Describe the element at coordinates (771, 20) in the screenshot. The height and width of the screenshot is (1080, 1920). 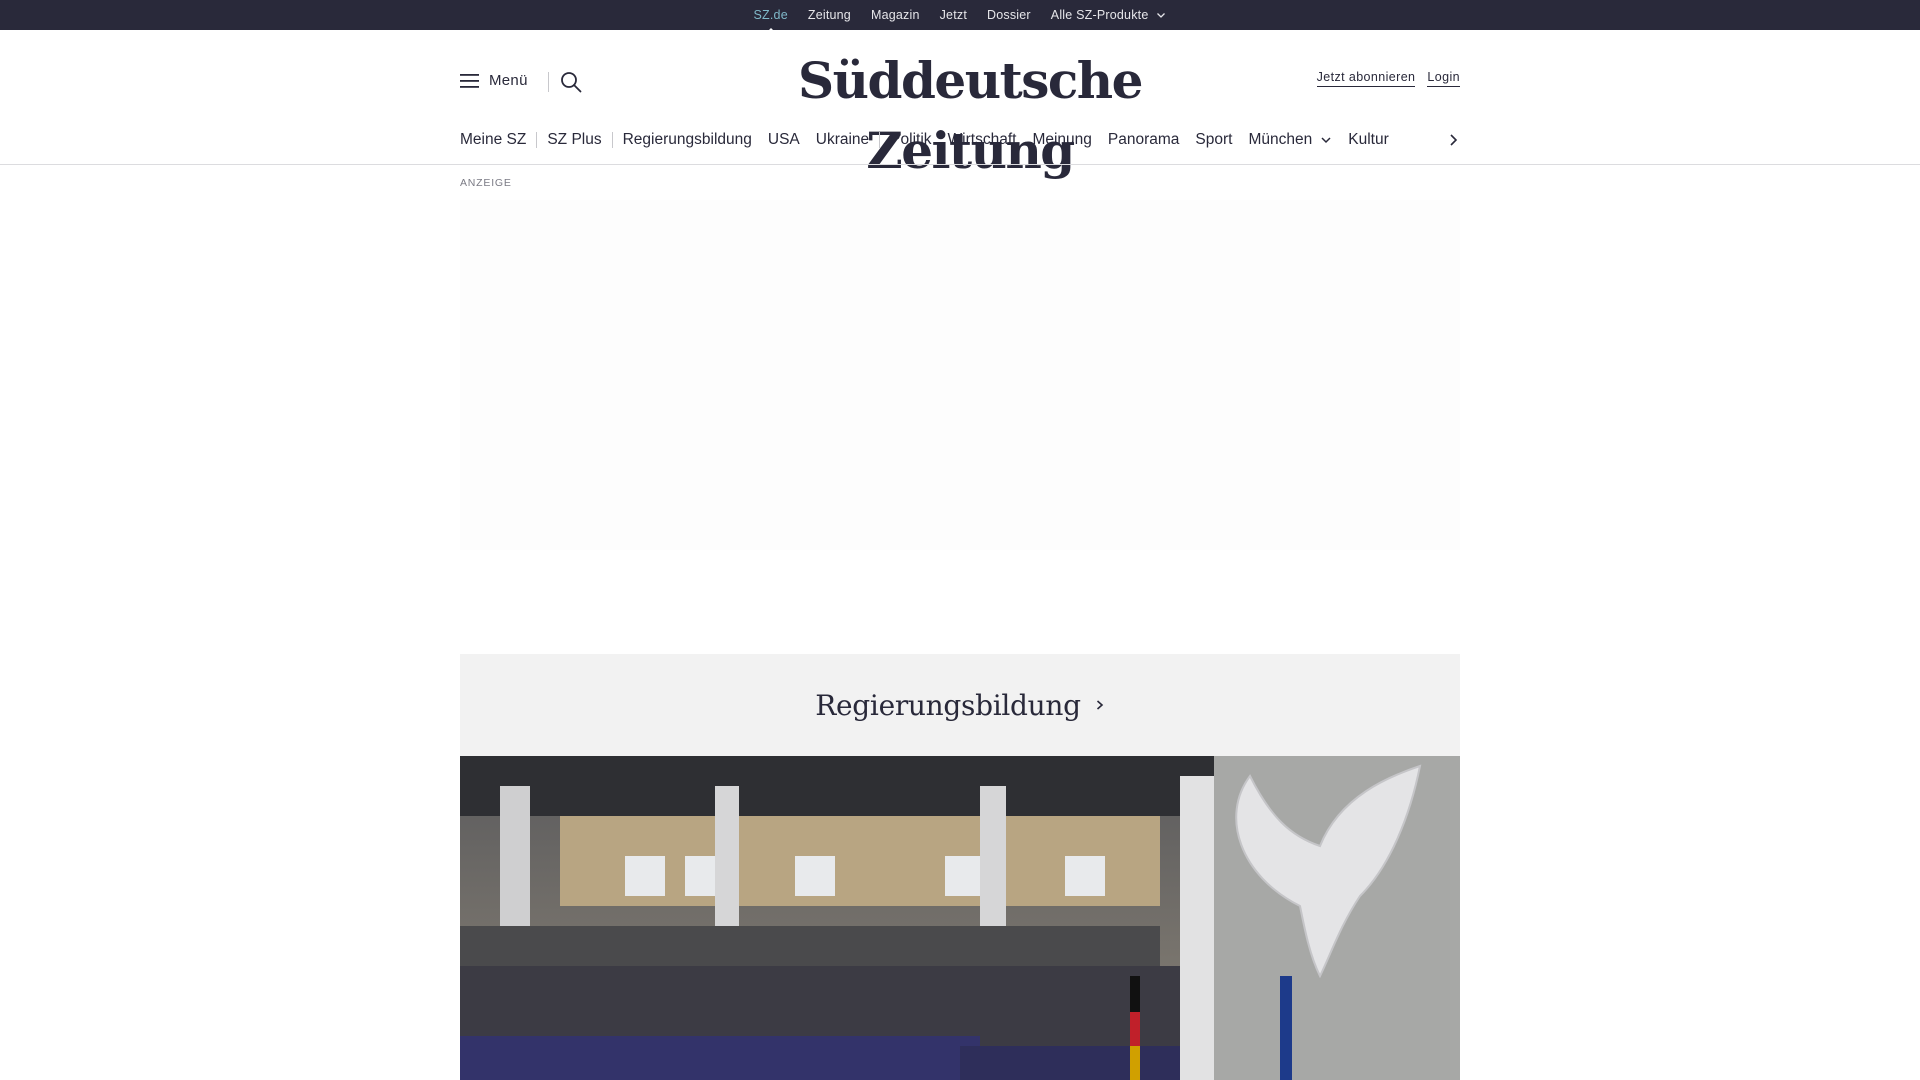
I see `product-link-sz-de: SZ.de` at that location.